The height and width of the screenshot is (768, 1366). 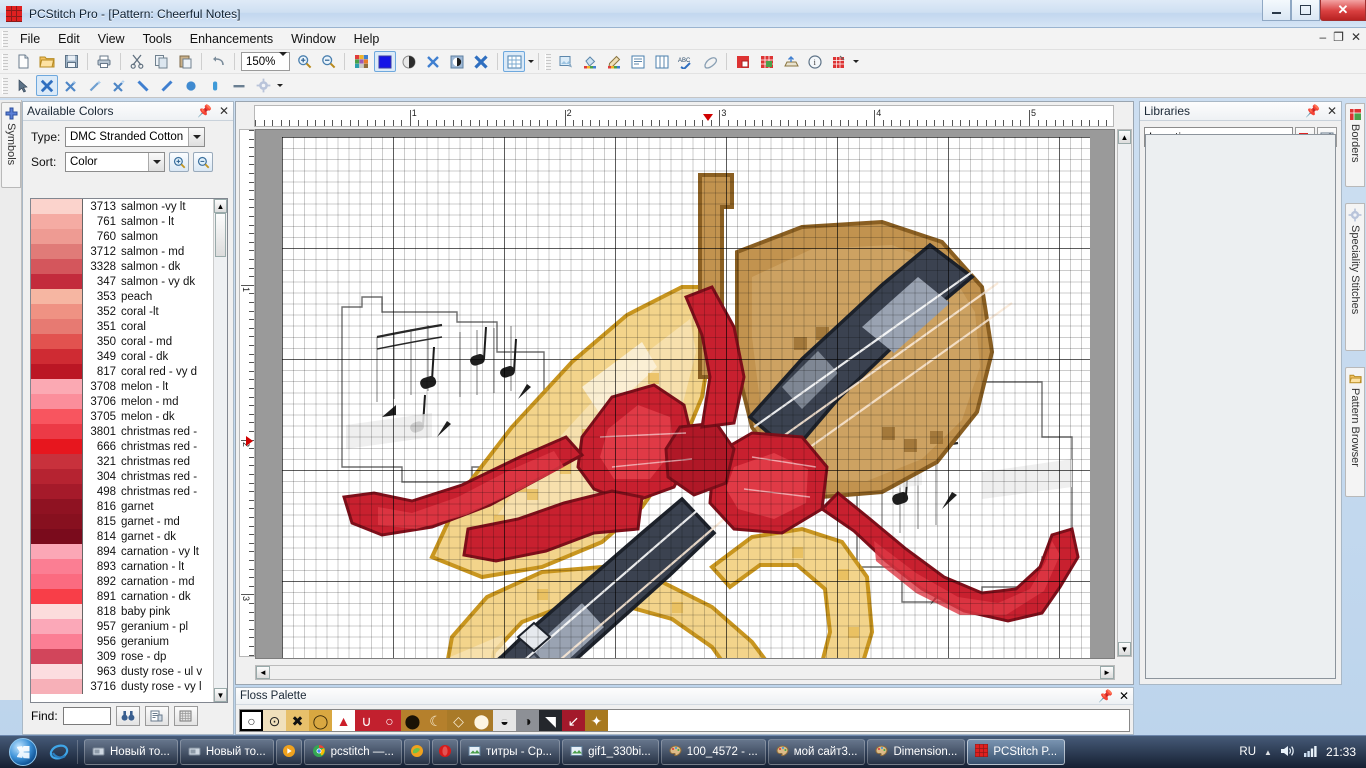 I want to click on pattern-grid-button, so click(x=767, y=61).